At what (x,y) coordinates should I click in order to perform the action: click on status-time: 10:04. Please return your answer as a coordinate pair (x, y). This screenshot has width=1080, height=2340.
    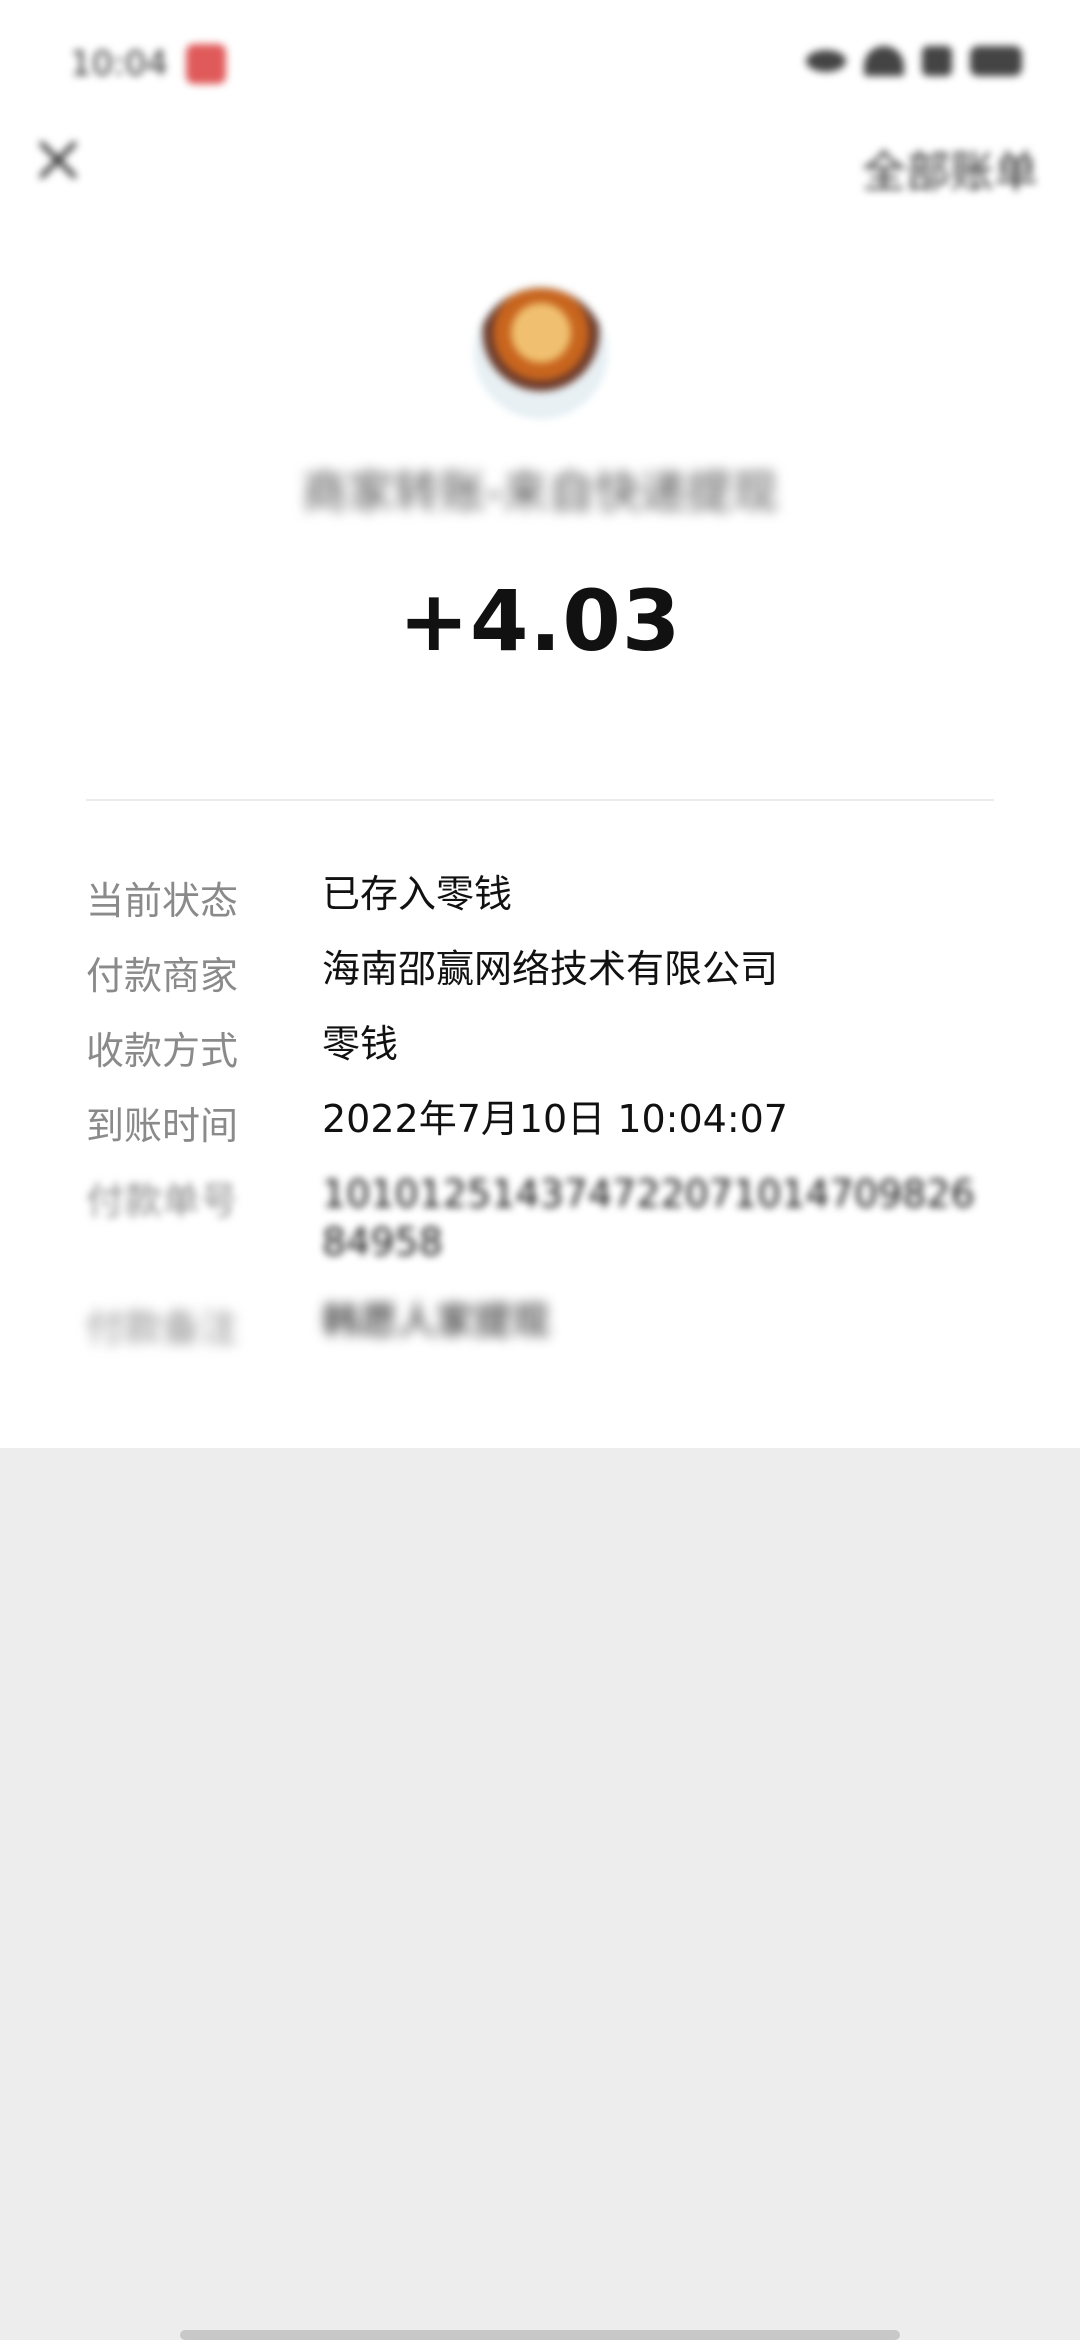
    Looking at the image, I should click on (119, 64).